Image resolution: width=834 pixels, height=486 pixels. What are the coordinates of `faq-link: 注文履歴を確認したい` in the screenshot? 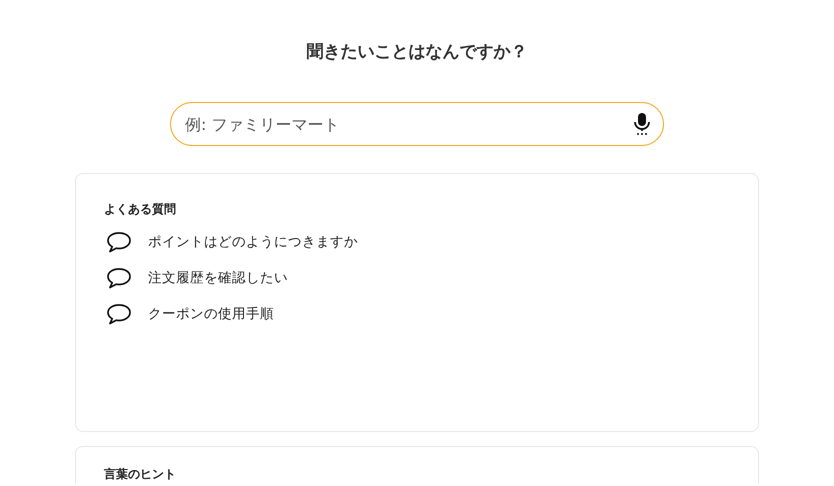 It's located at (218, 278).